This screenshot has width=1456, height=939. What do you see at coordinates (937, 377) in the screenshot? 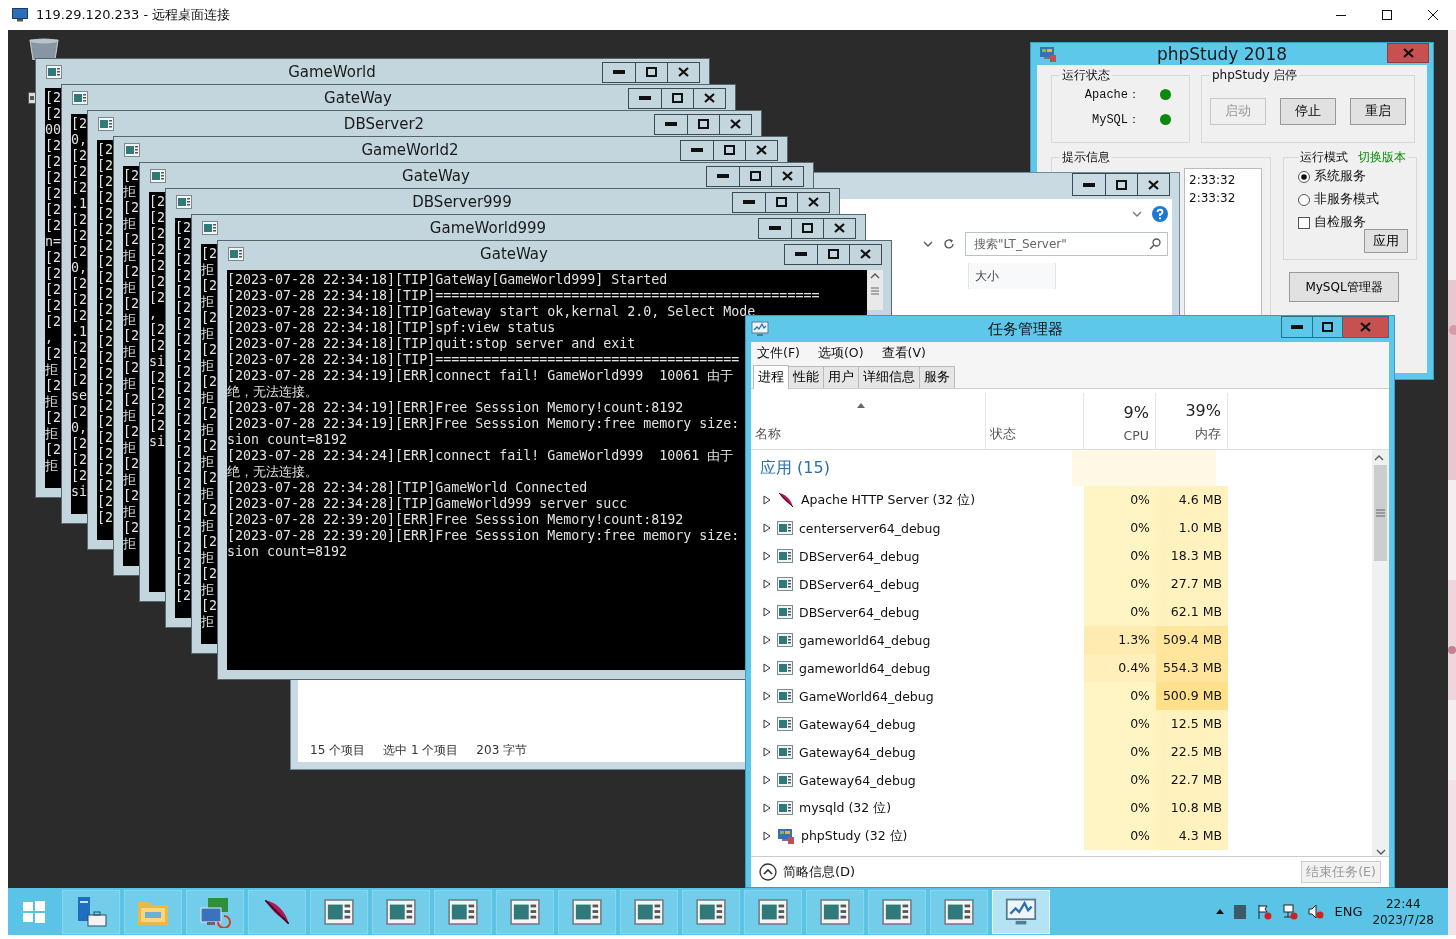
I see `tab: 服务` at bounding box center [937, 377].